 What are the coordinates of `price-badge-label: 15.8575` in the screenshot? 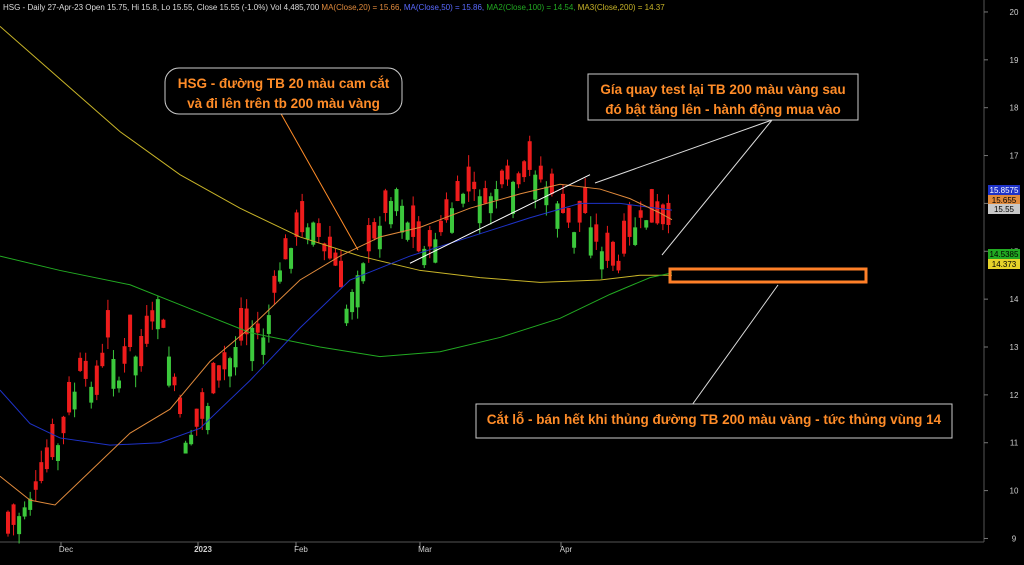 It's located at (1004, 190).